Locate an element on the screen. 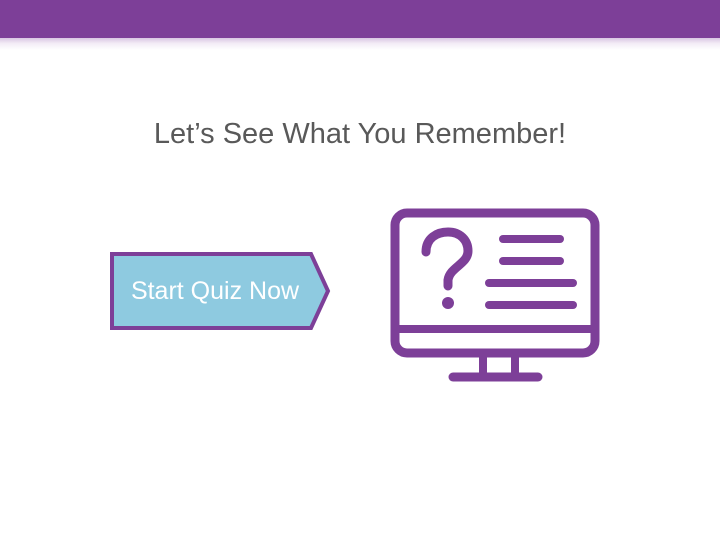  page-title: Let’s See What You Remember! is located at coordinates (360, 134).